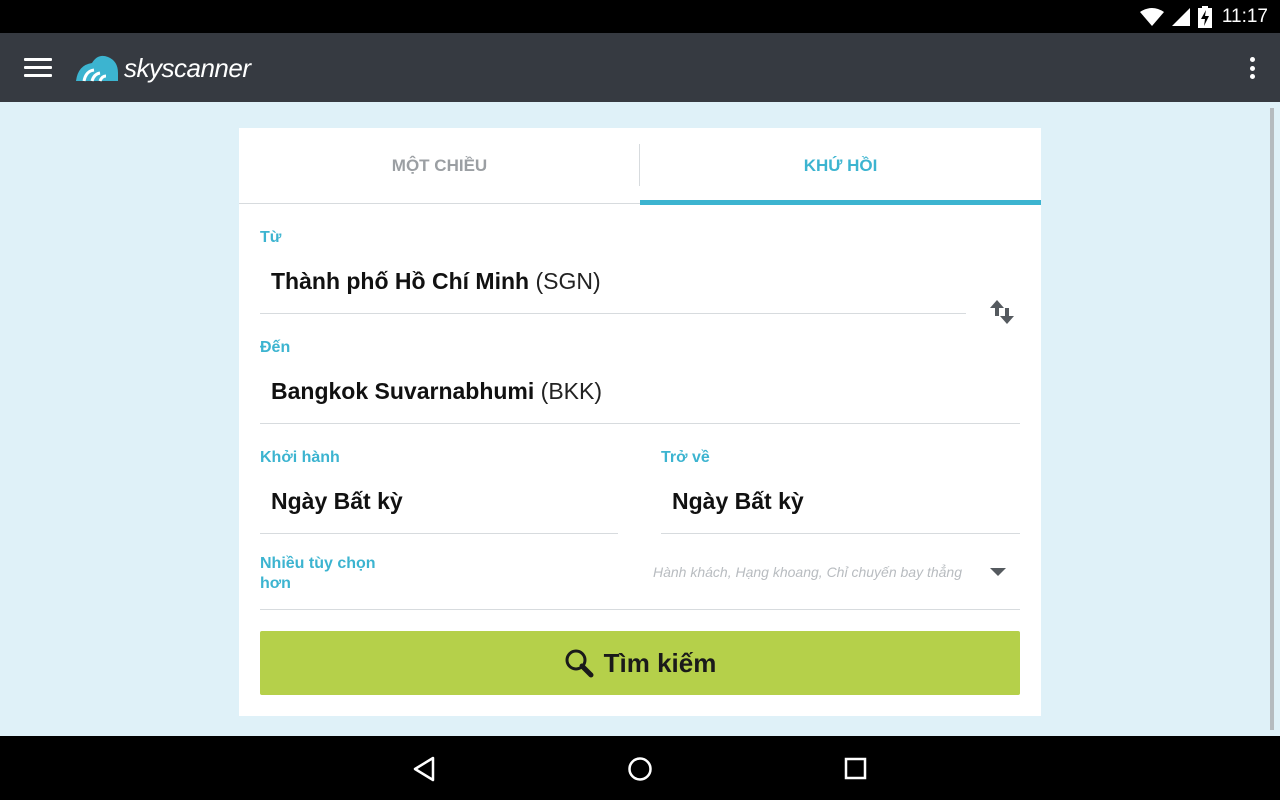  What do you see at coordinates (403, 391) in the screenshot?
I see `to-city: Bangkok Suvarnabhumi` at bounding box center [403, 391].